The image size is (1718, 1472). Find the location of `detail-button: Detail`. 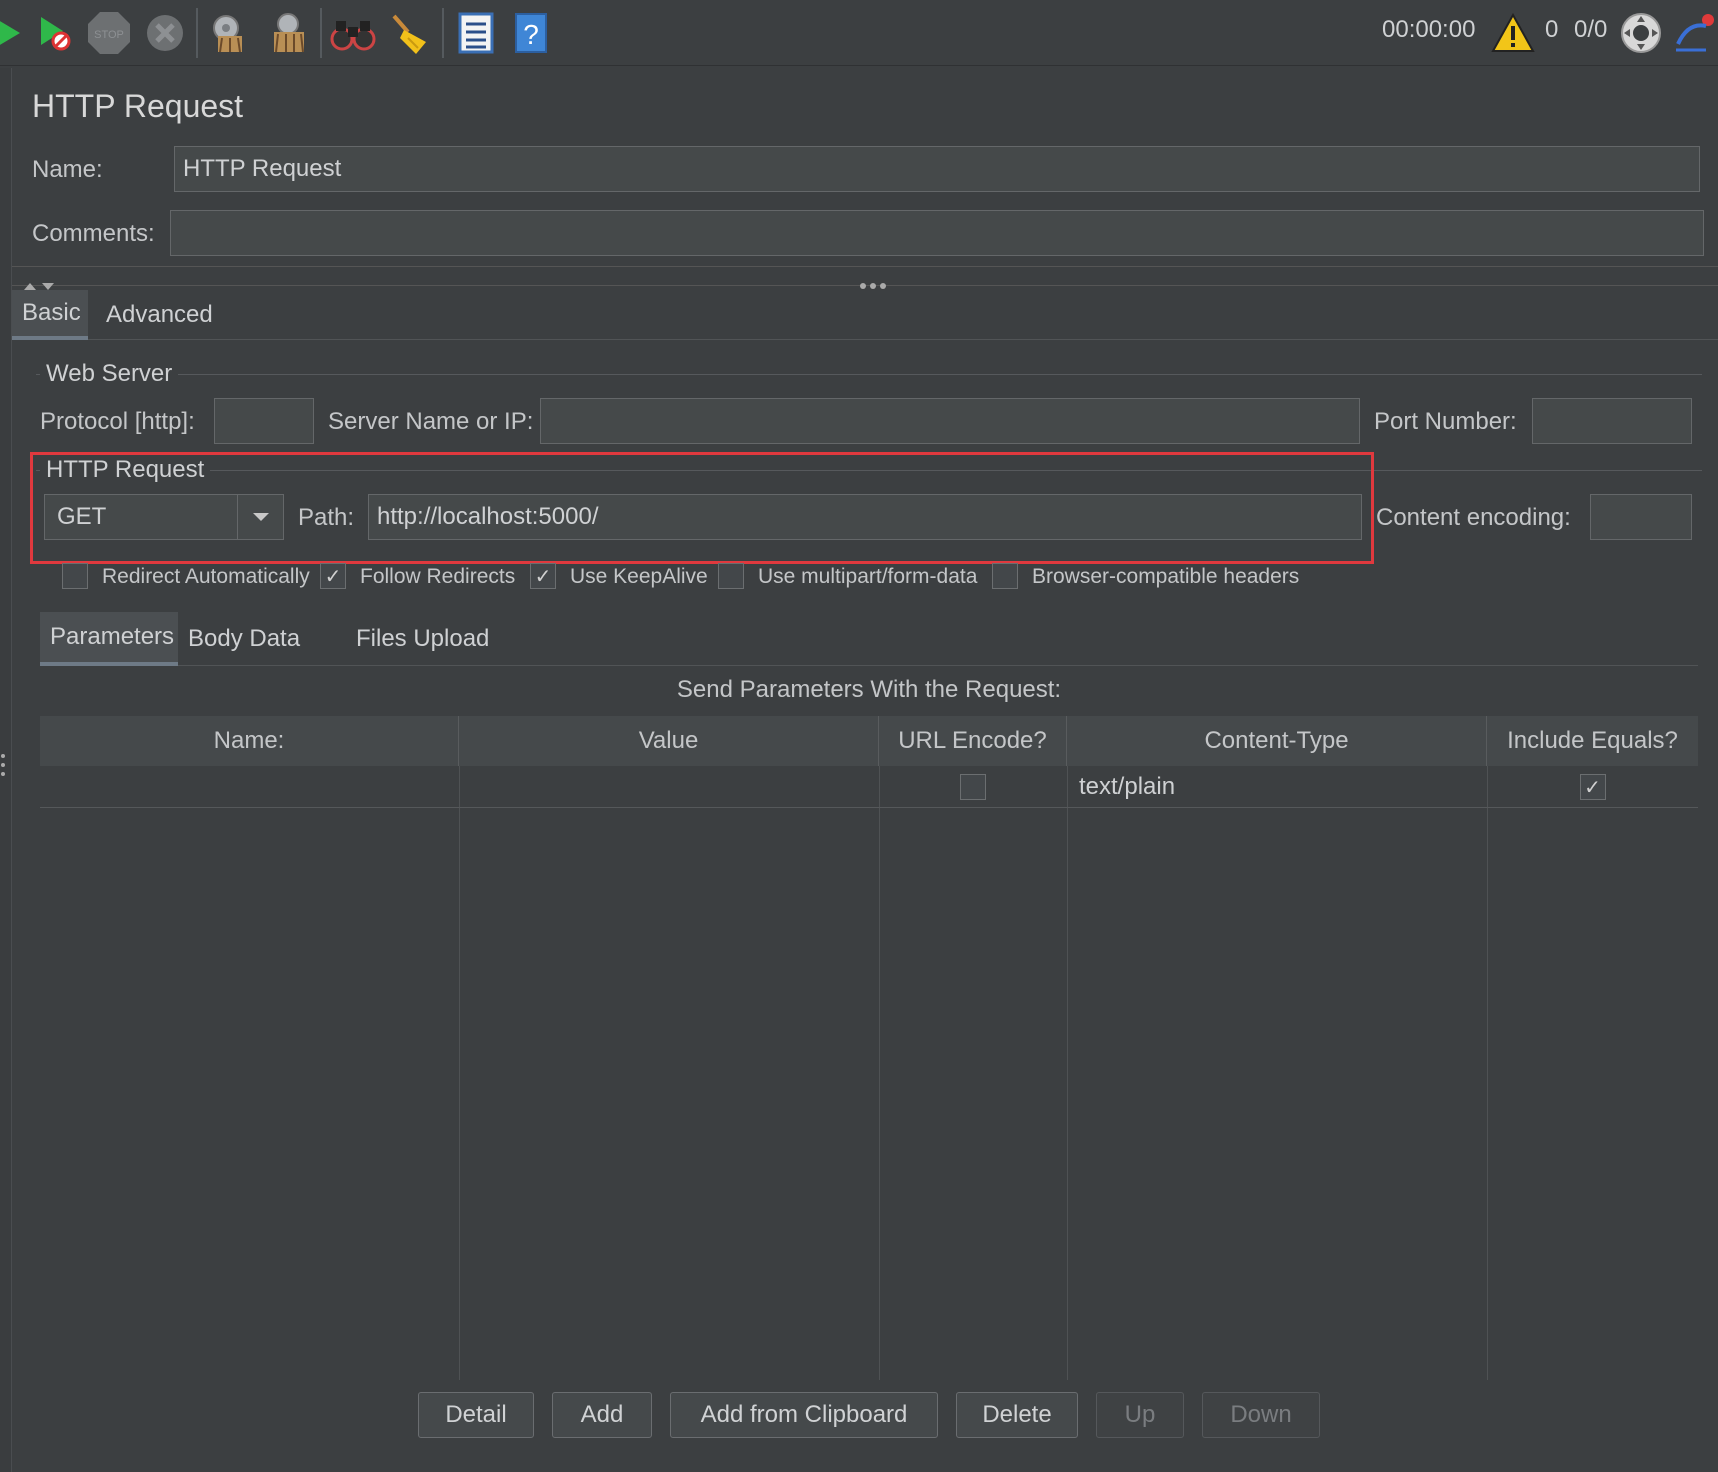

detail-button: Detail is located at coordinates (476, 1415).